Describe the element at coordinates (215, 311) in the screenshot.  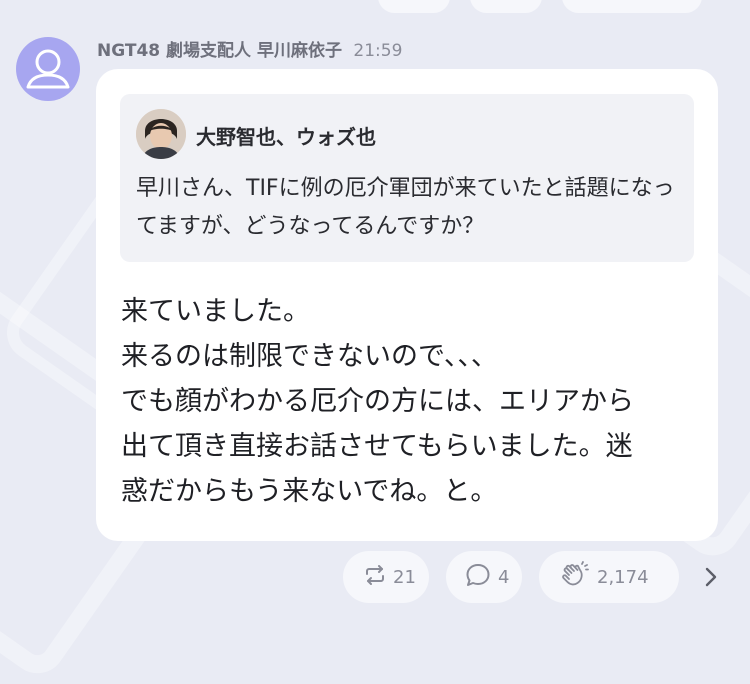
I see `message-line: 来ていました。` at that location.